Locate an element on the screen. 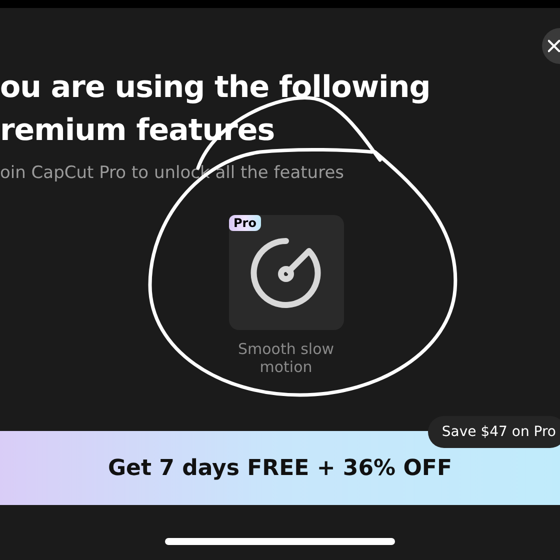  feature-tile: Pro is located at coordinates (286, 272).